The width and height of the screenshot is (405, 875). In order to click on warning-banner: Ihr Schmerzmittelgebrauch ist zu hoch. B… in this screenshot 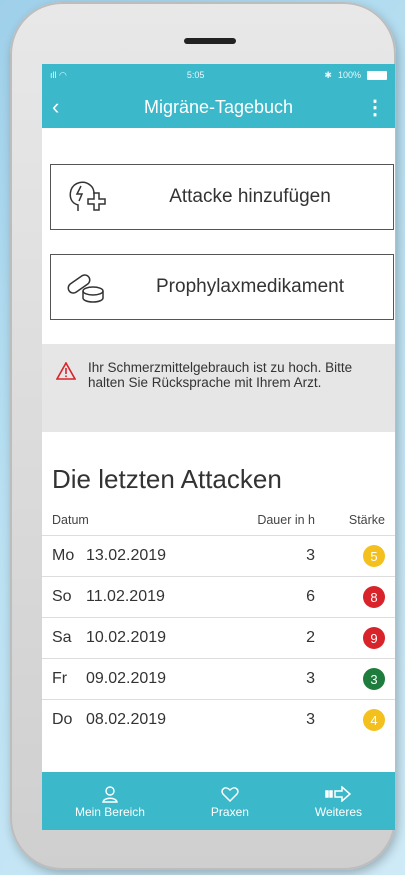, I will do `click(218, 388)`.